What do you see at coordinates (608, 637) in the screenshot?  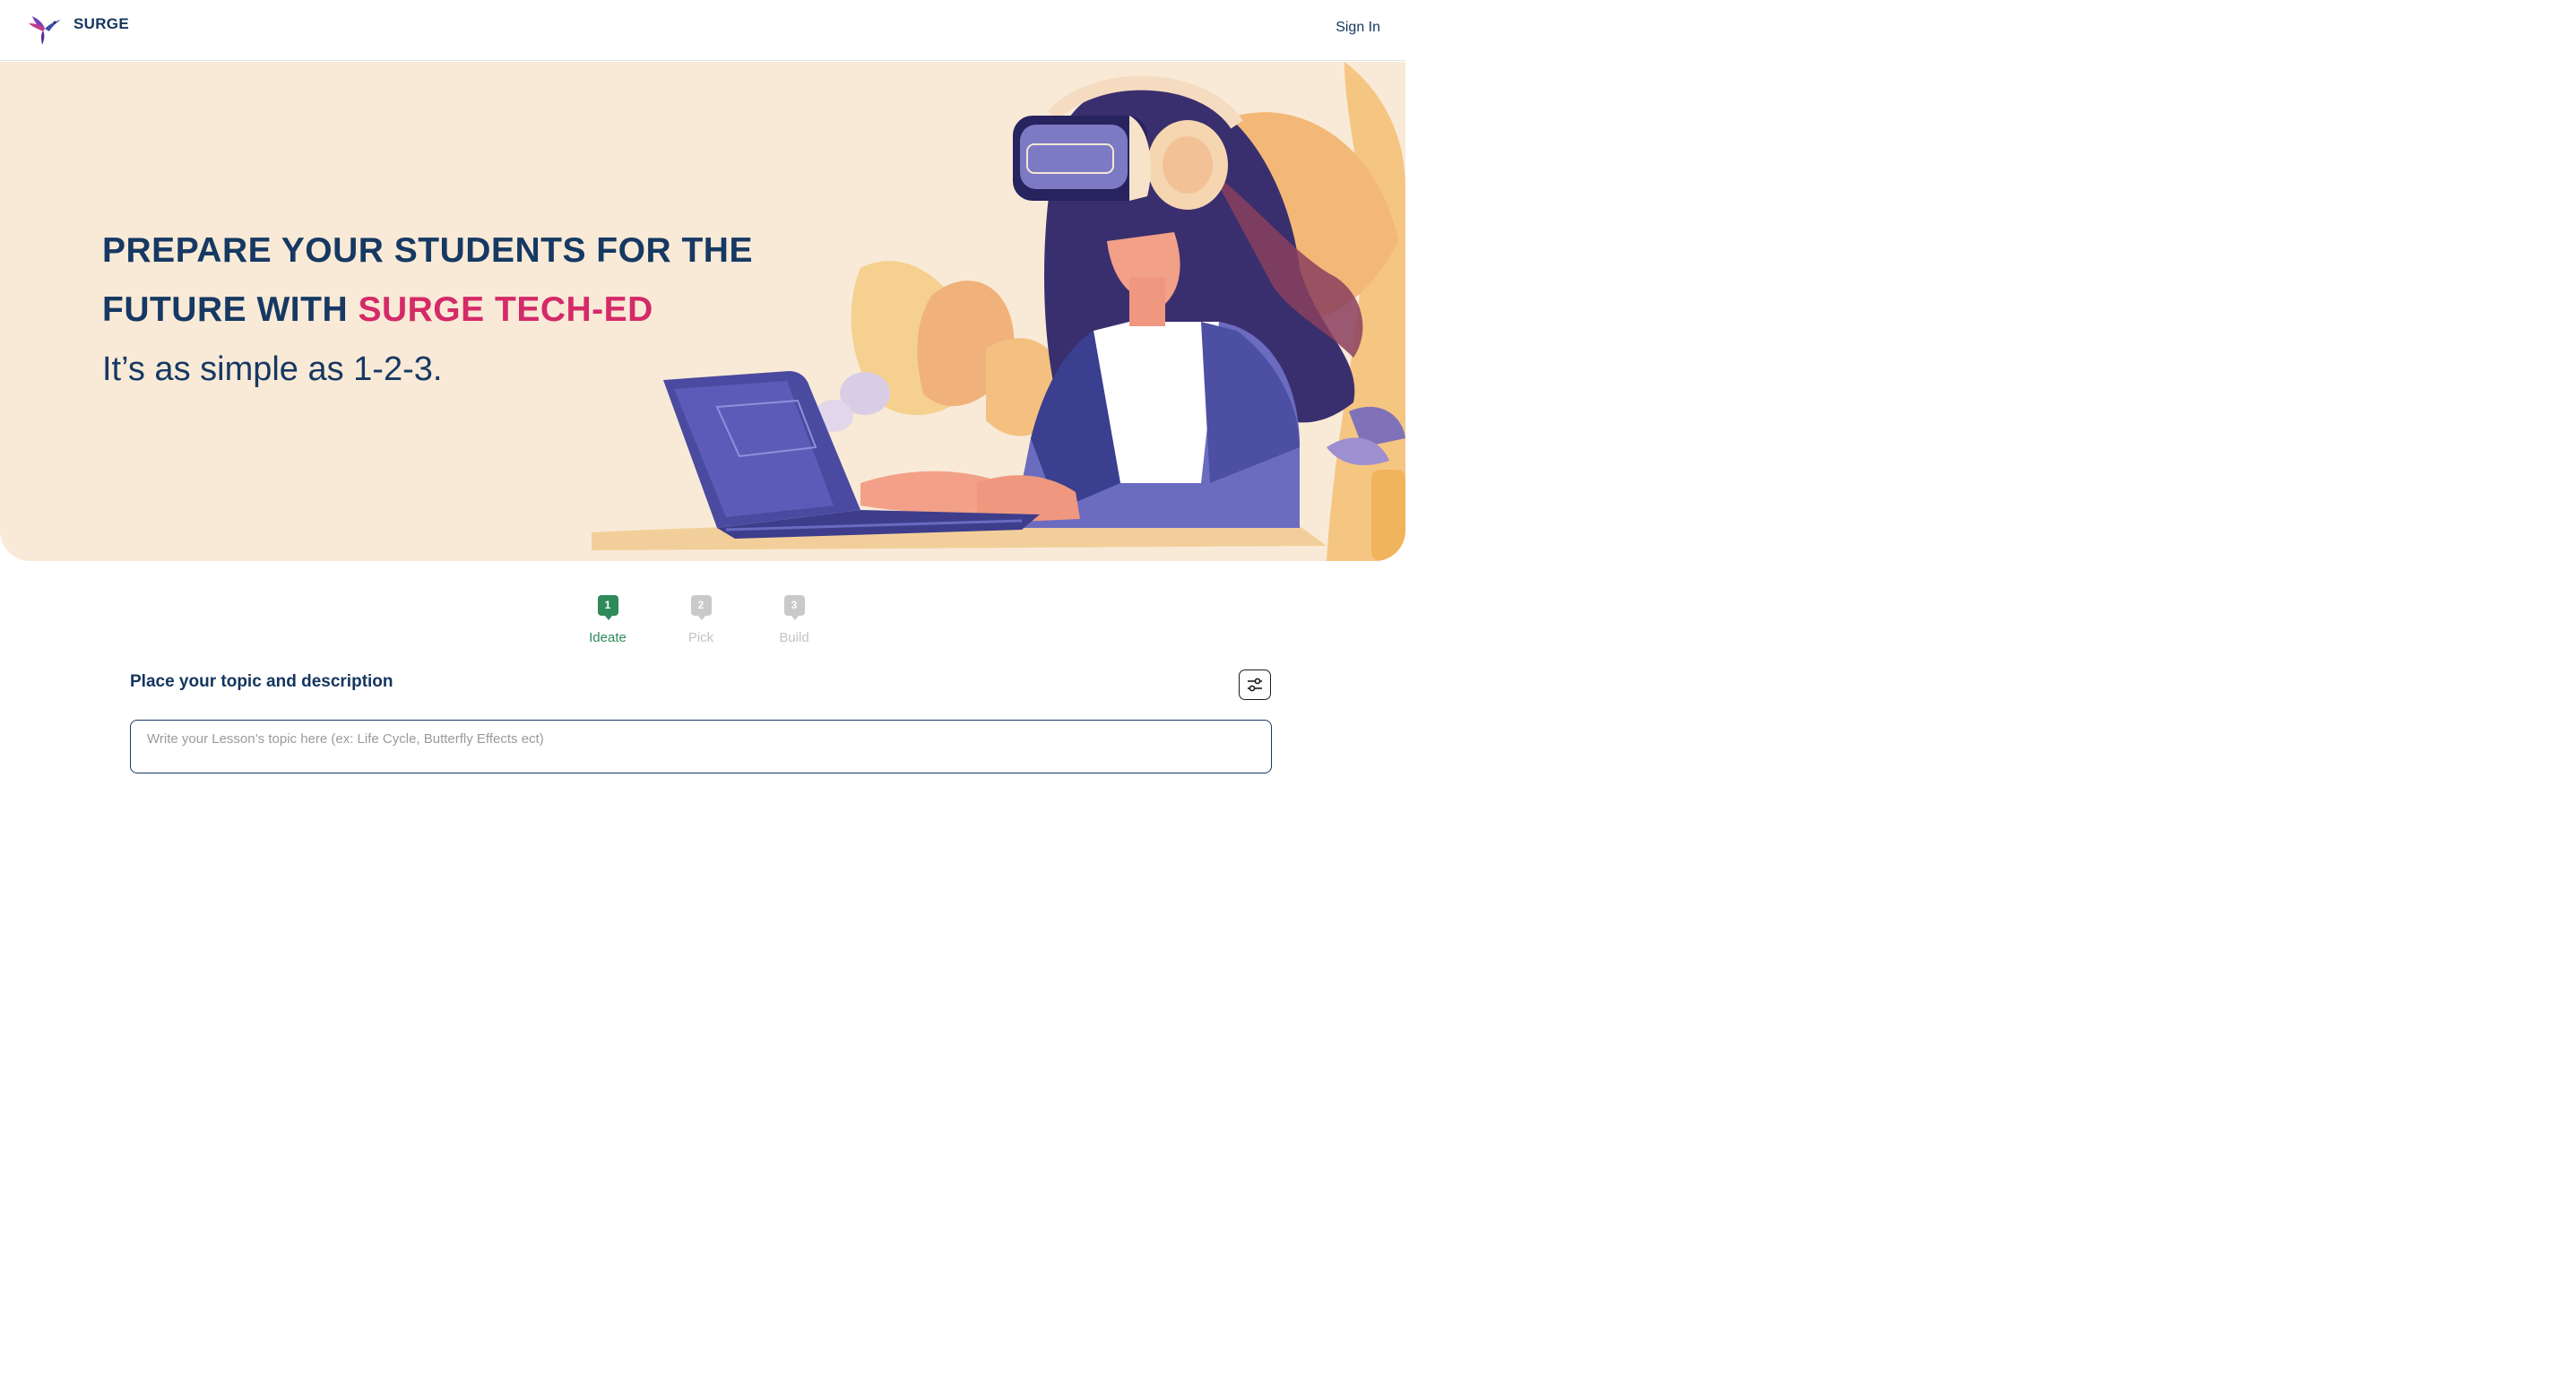 I see `step-1-label: Ideate` at bounding box center [608, 637].